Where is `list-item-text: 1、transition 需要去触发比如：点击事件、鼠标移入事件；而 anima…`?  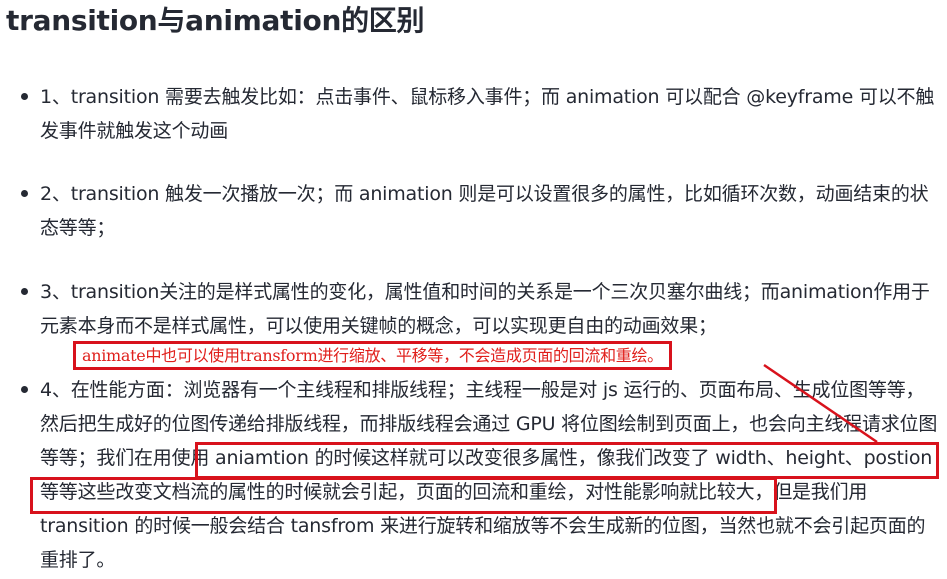 list-item-text: 1、transition 需要去触发比如：点击事件、鼠标移入事件；而 anima… is located at coordinates (487, 114).